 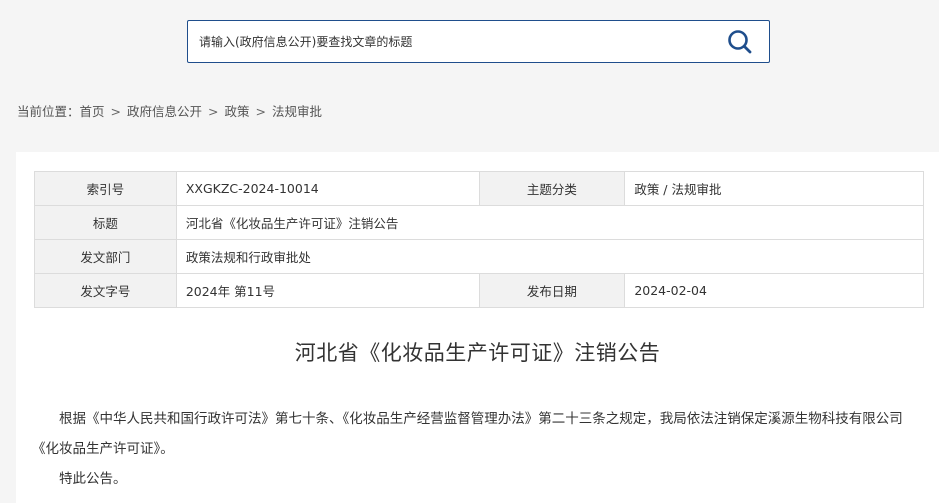 I want to click on index-value: XXGKZC-2024-10014, so click(x=327, y=188).